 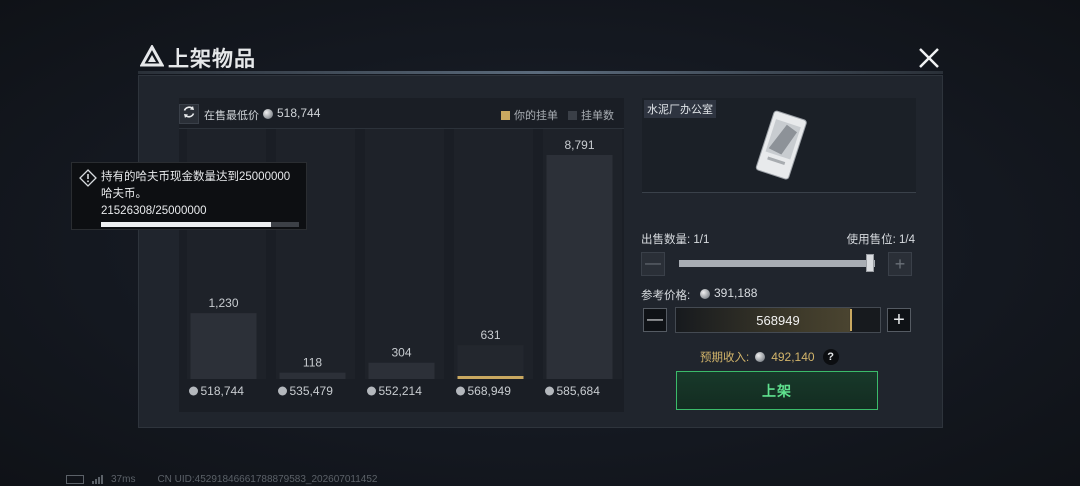 I want to click on quantity-plus-button: +, so click(x=900, y=264).